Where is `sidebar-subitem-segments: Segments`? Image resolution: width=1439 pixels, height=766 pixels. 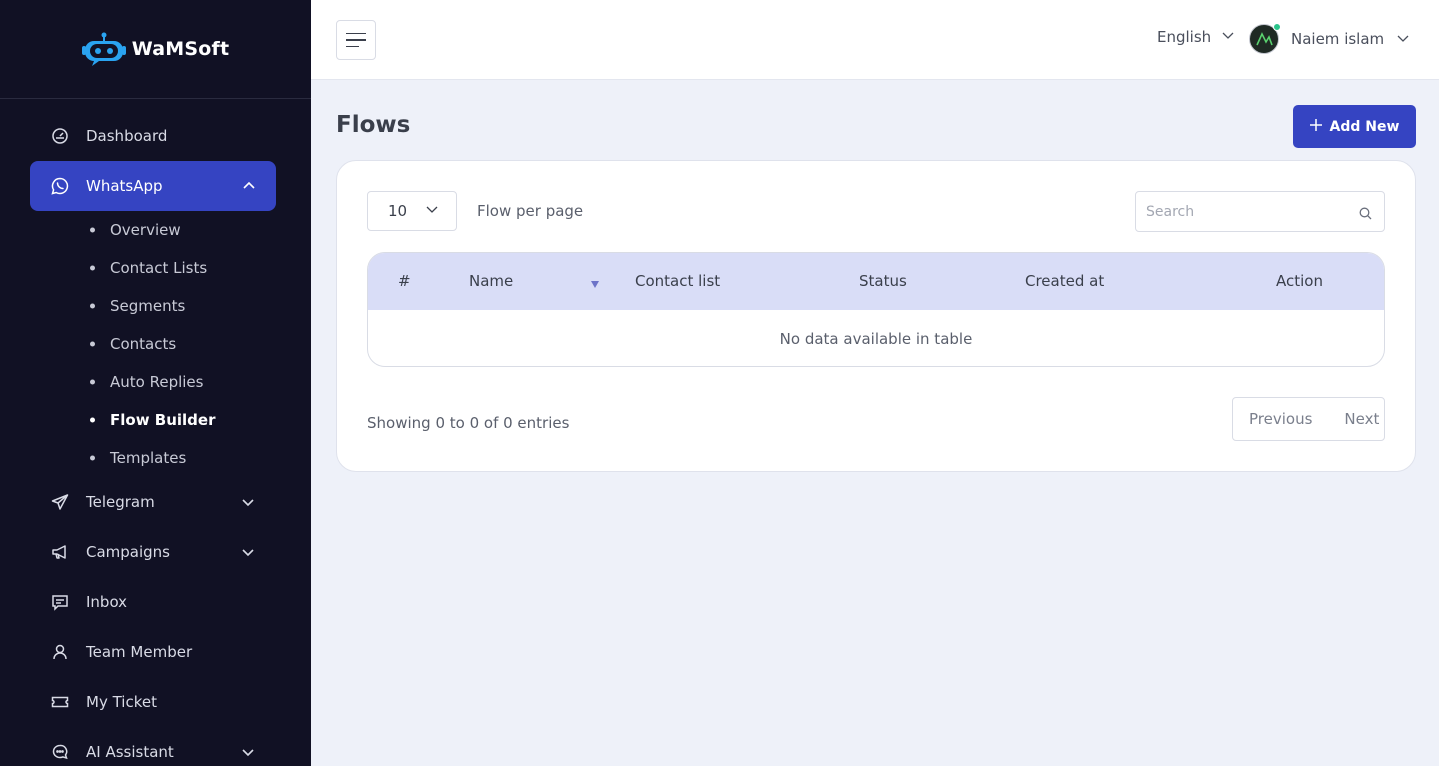
sidebar-subitem-segments: Segments is located at coordinates (200, 306).